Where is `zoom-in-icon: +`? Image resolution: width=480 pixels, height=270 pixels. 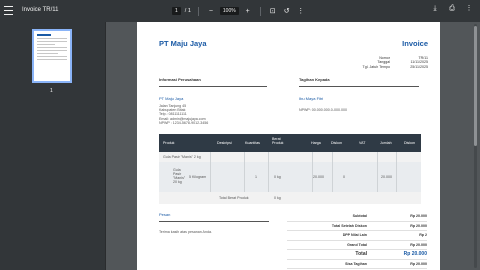
zoom-in-icon: + is located at coordinates (248, 11).